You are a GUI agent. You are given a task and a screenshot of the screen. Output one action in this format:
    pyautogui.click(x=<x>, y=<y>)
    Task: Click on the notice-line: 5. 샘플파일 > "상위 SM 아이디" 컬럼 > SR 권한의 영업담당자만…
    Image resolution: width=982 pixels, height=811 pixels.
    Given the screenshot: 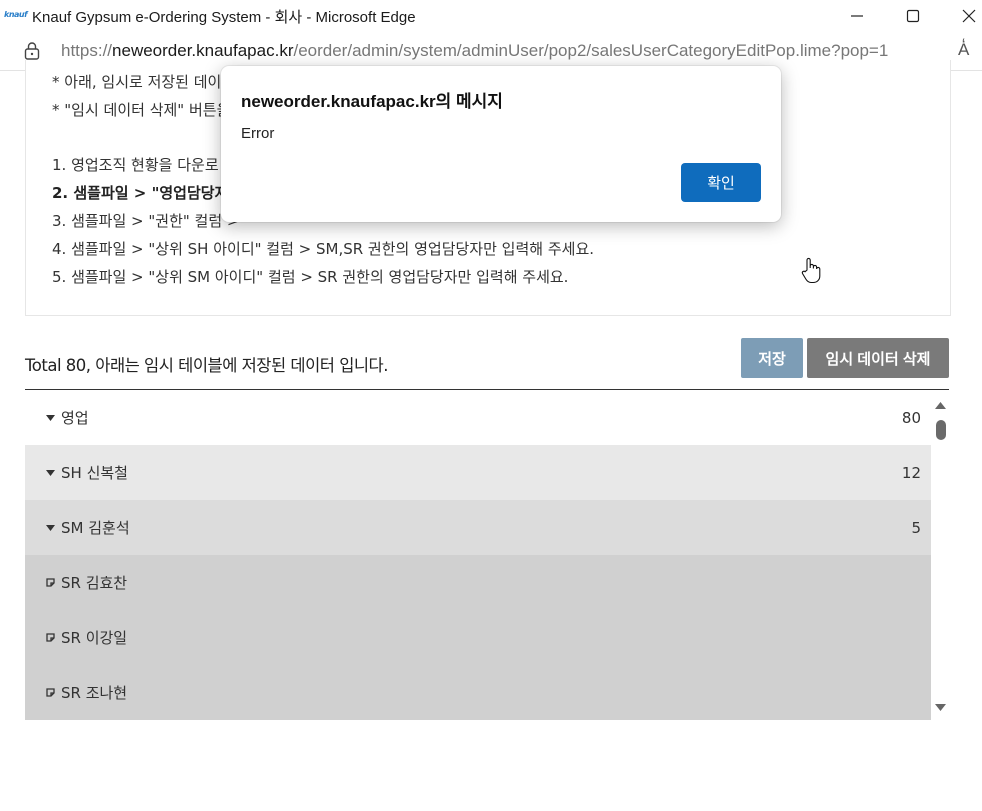 What is the action you would take?
    pyautogui.click(x=310, y=277)
    